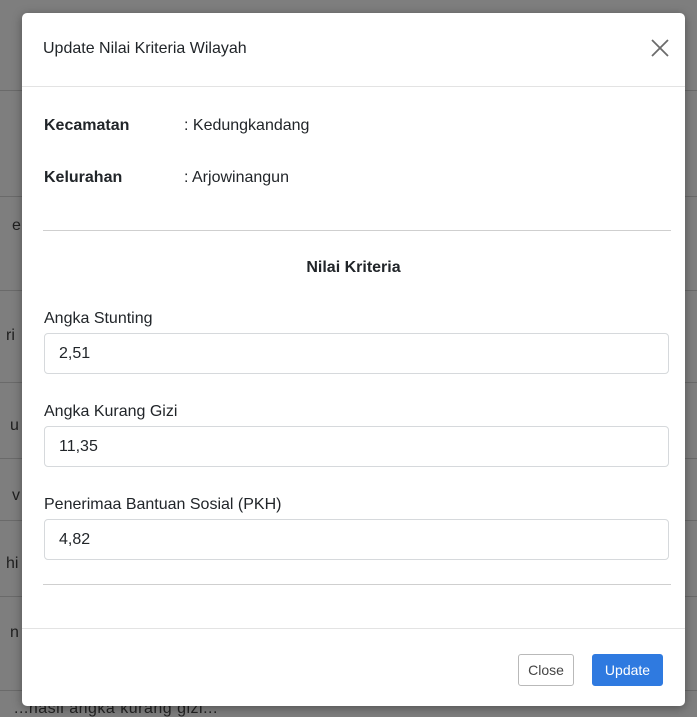 Image resolution: width=697 pixels, height=717 pixels. What do you see at coordinates (353, 50) in the screenshot?
I see `modal-header: Update Nilai Kriteria Wilayah` at bounding box center [353, 50].